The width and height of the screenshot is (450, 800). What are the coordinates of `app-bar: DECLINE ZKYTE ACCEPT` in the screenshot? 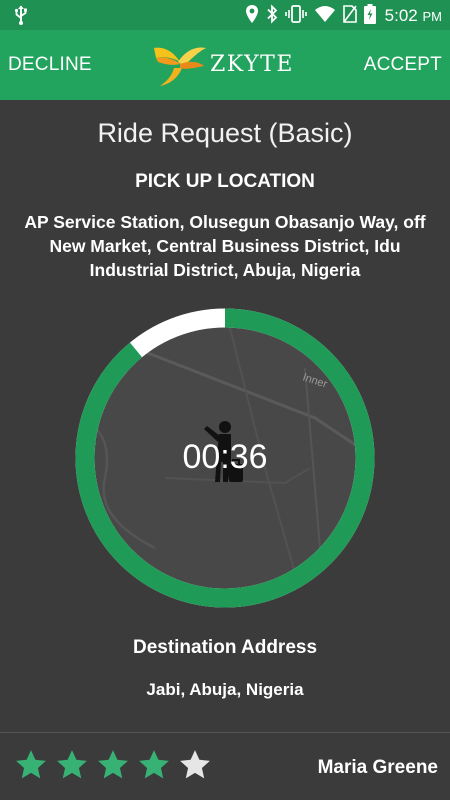 It's located at (225, 65).